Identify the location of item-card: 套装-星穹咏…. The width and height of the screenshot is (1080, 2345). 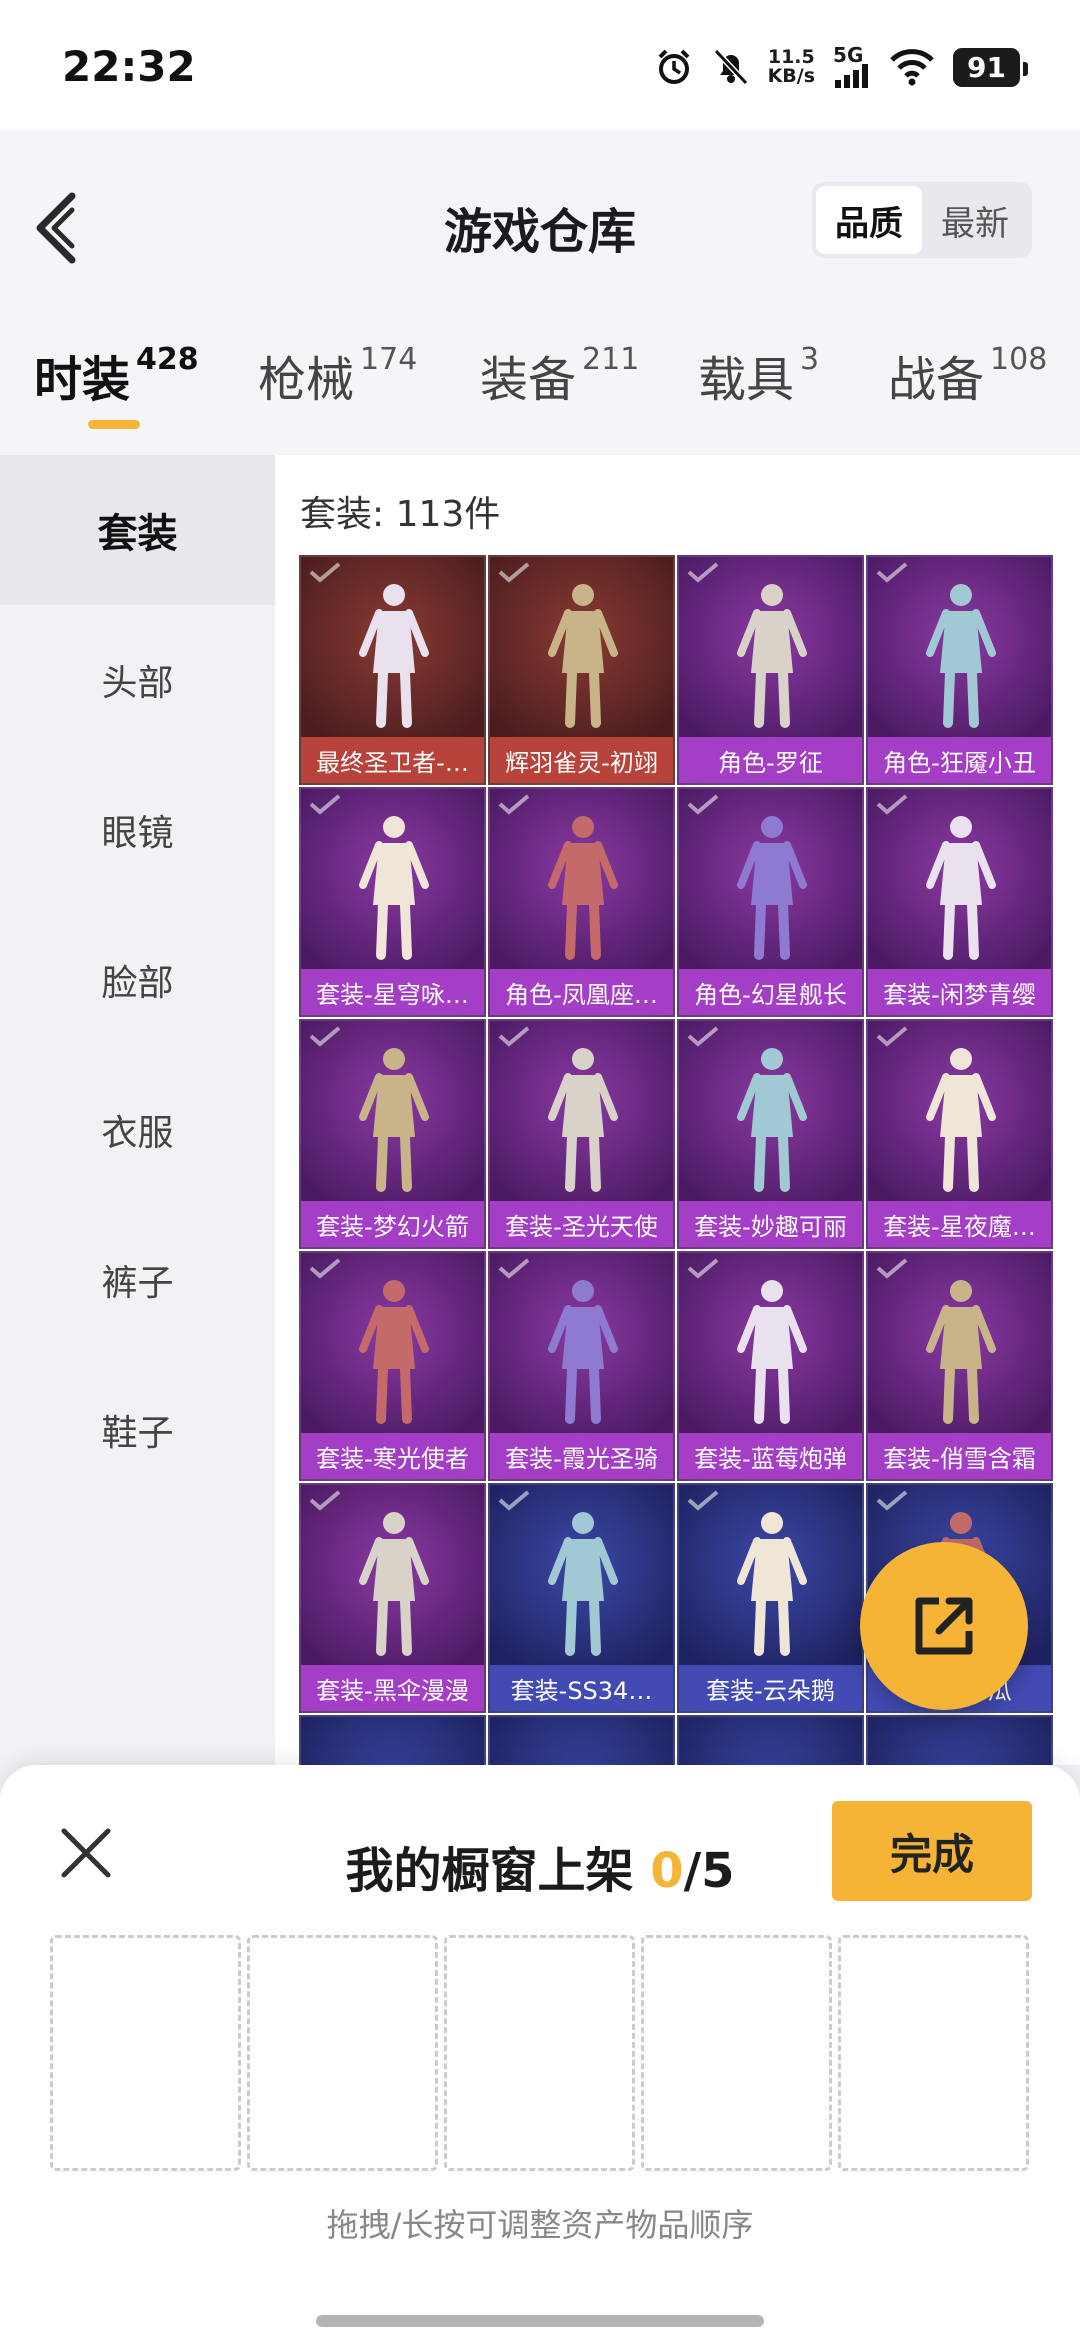
(392, 902).